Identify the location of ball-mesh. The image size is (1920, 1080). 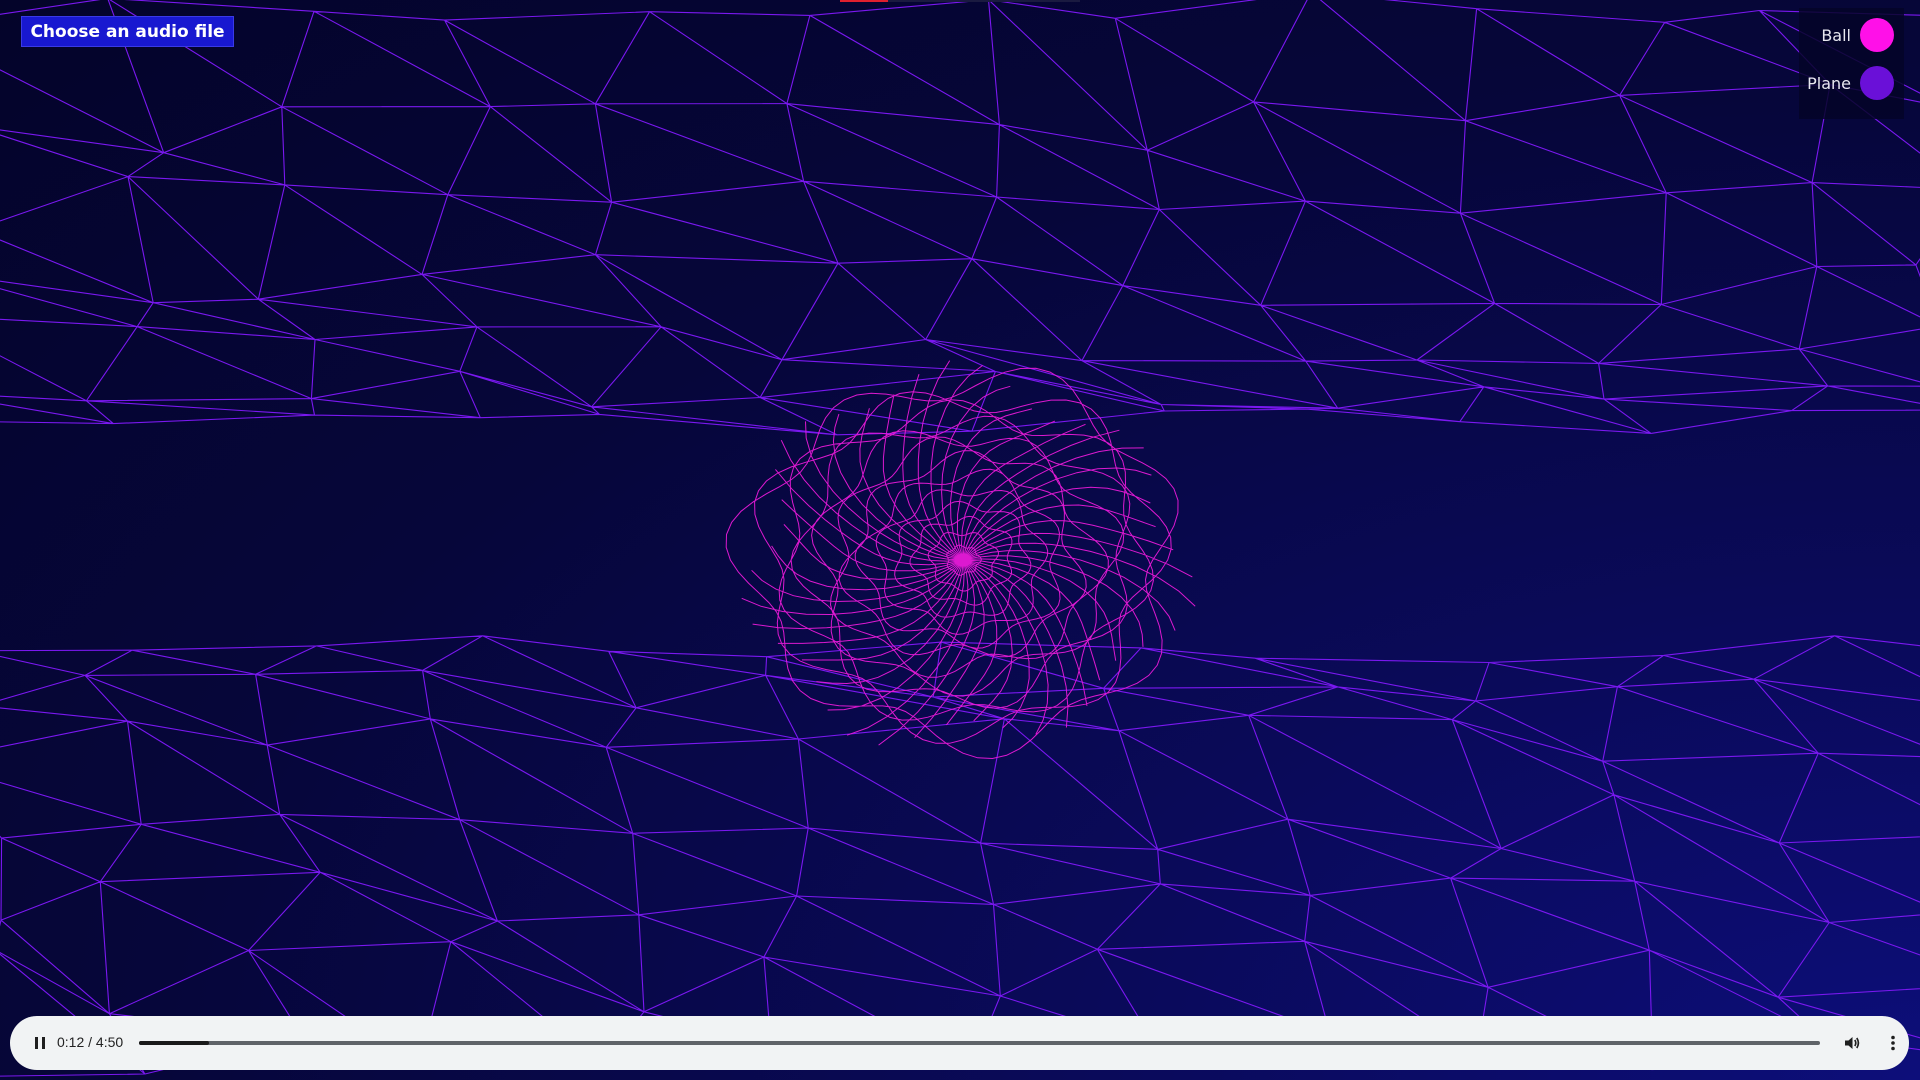
(960, 560).